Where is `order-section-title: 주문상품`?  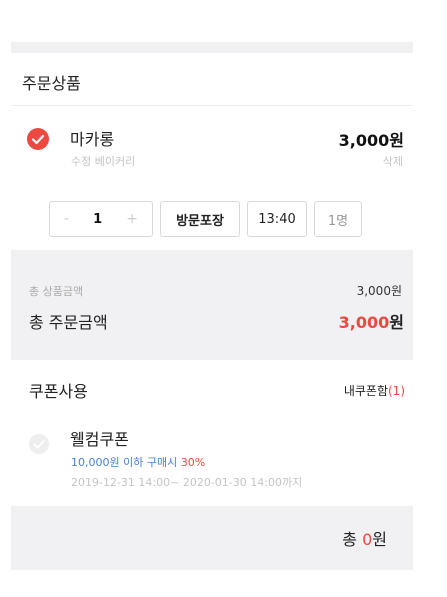 order-section-title: 주문상품 is located at coordinates (51, 83).